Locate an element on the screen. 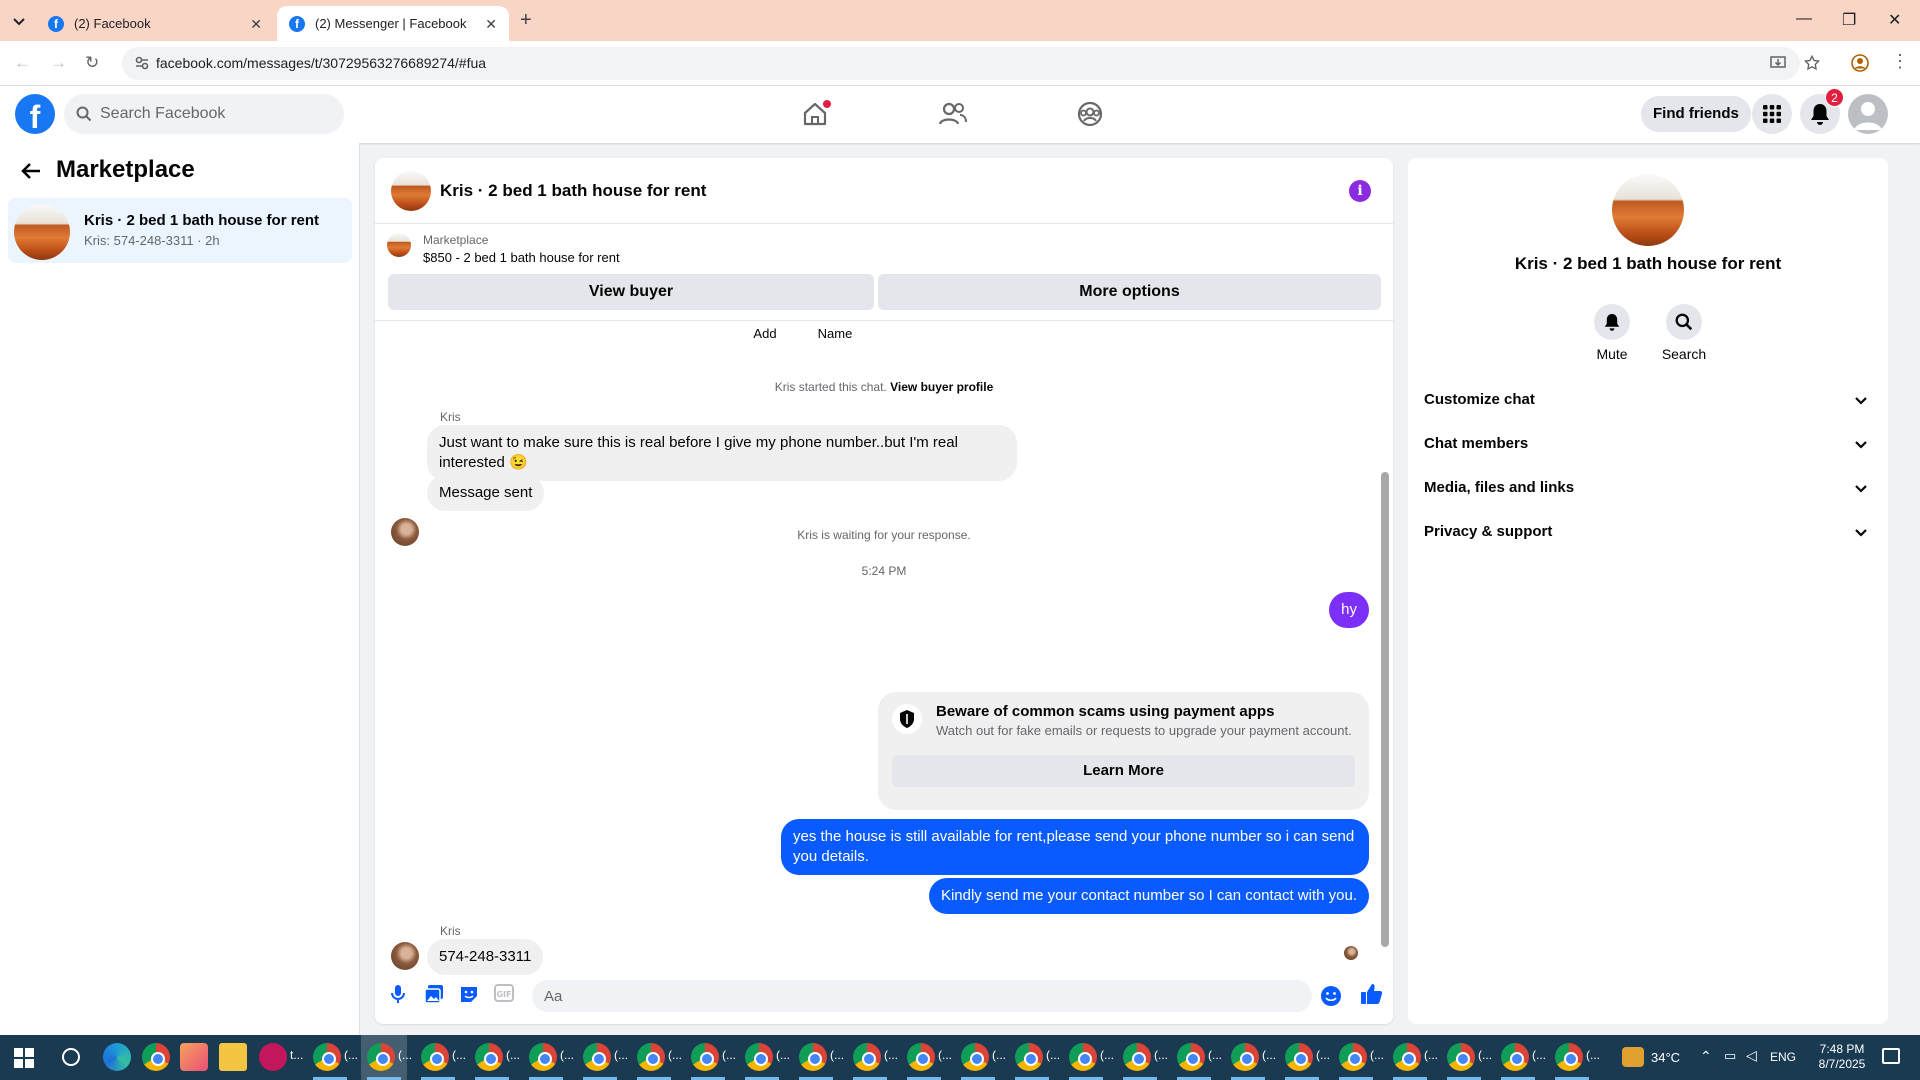 This screenshot has height=1080, width=1920. message-scrollbar is located at coordinates (1384, 642).